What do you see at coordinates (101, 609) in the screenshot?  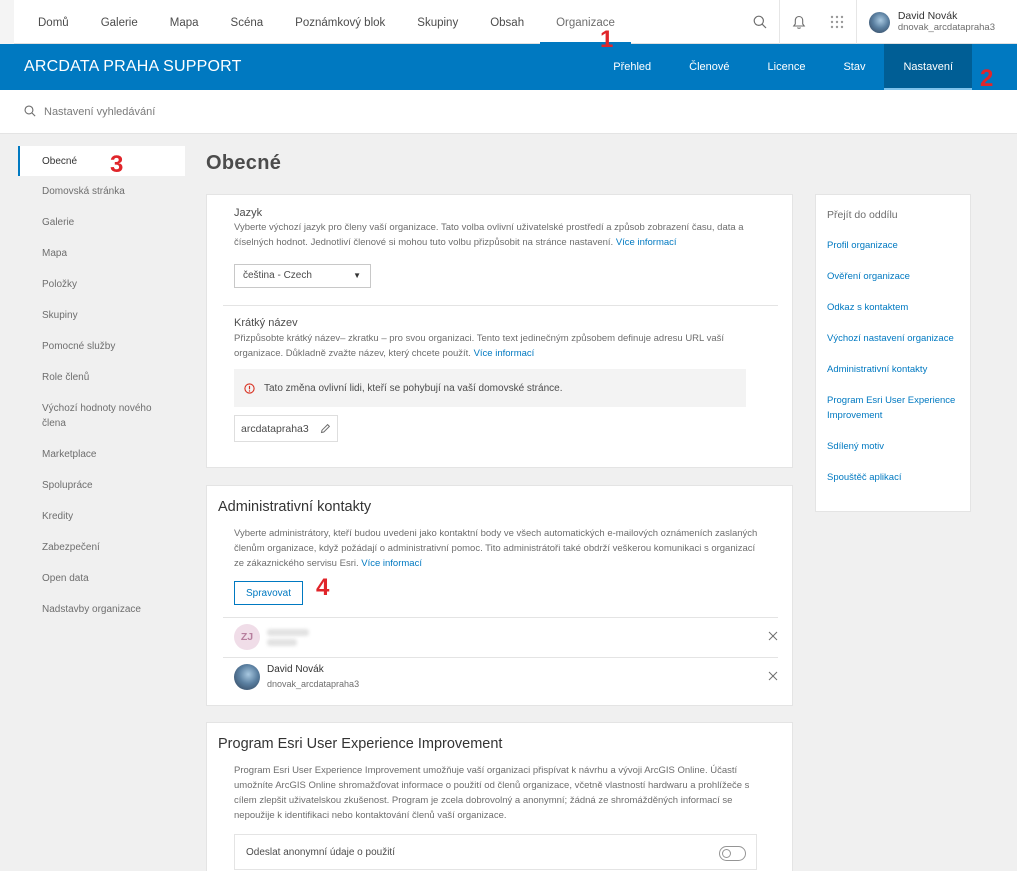 I see `sidebar-item-org-extensions: Nadstavby organizace` at bounding box center [101, 609].